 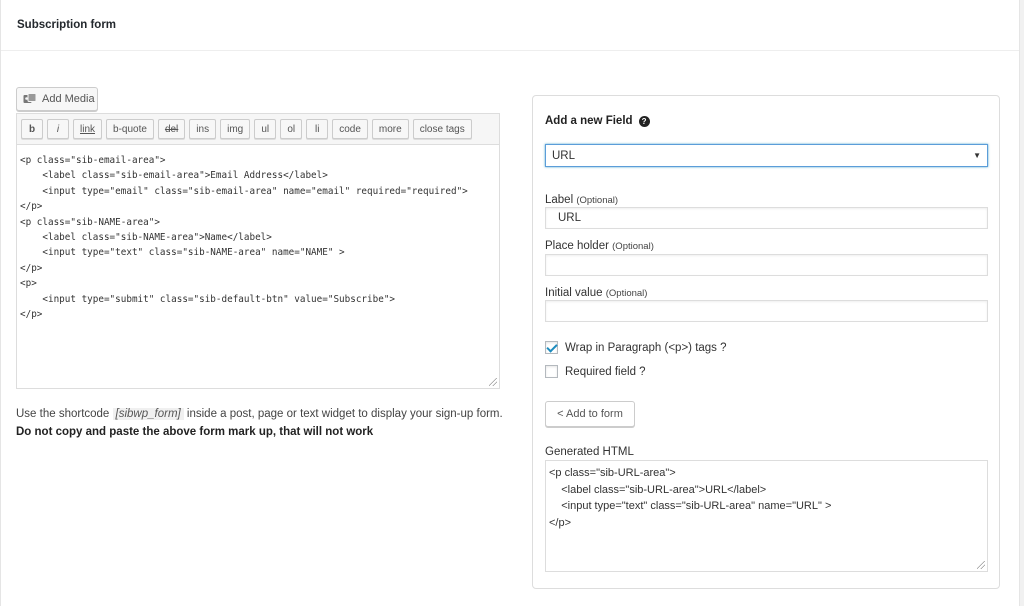 I want to click on initial-label-text: Initial value, so click(x=574, y=293).